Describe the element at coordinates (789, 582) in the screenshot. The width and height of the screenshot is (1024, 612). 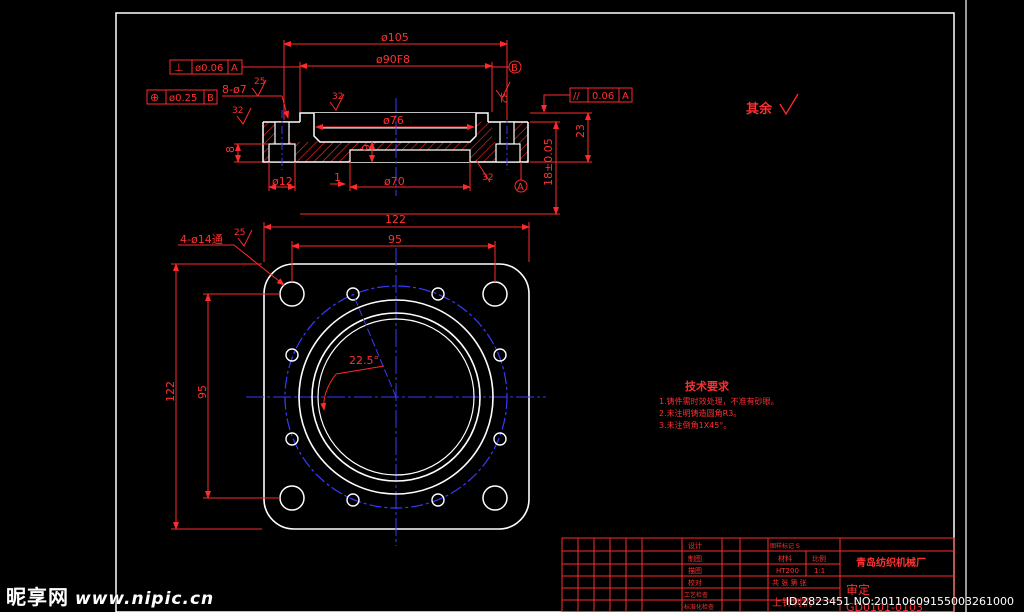
I see `tb-sheet: 共 张 第 张` at that location.